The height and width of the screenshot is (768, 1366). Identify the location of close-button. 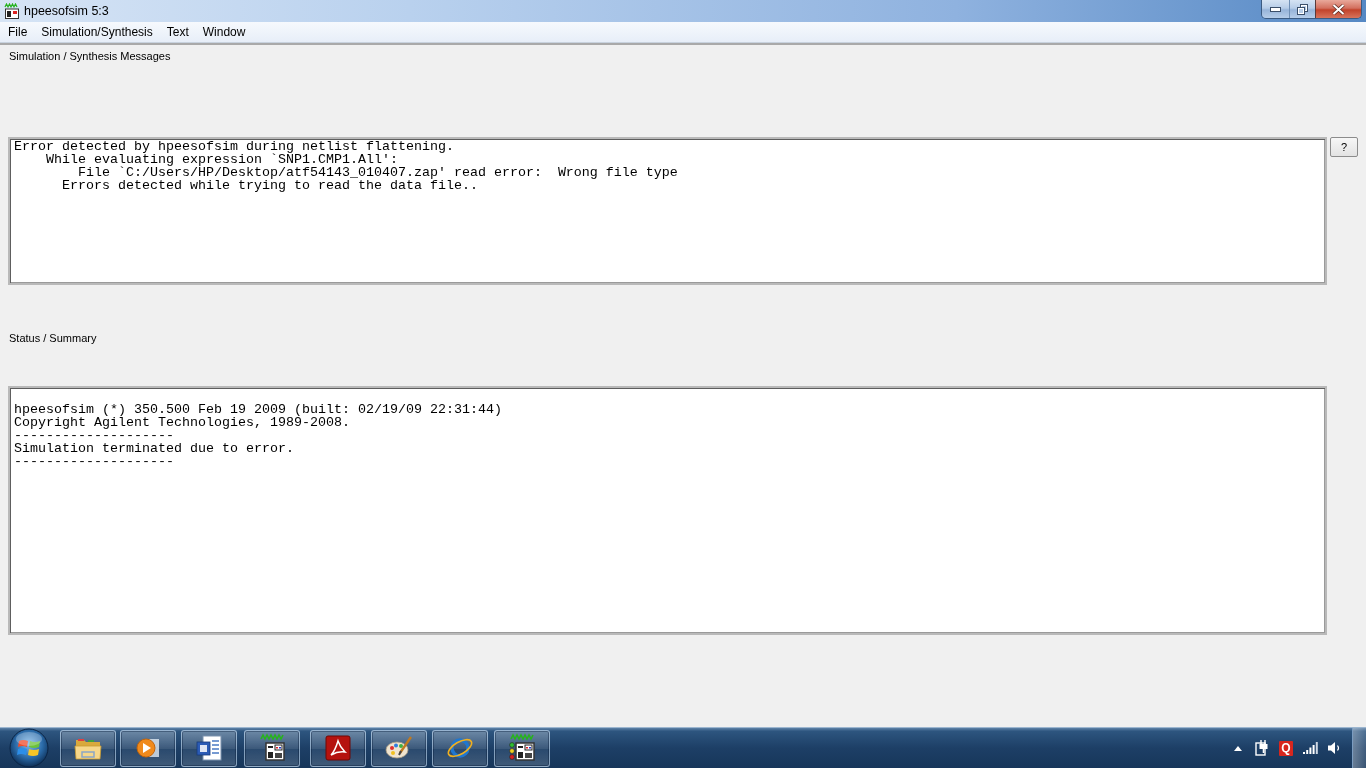
(1338, 9).